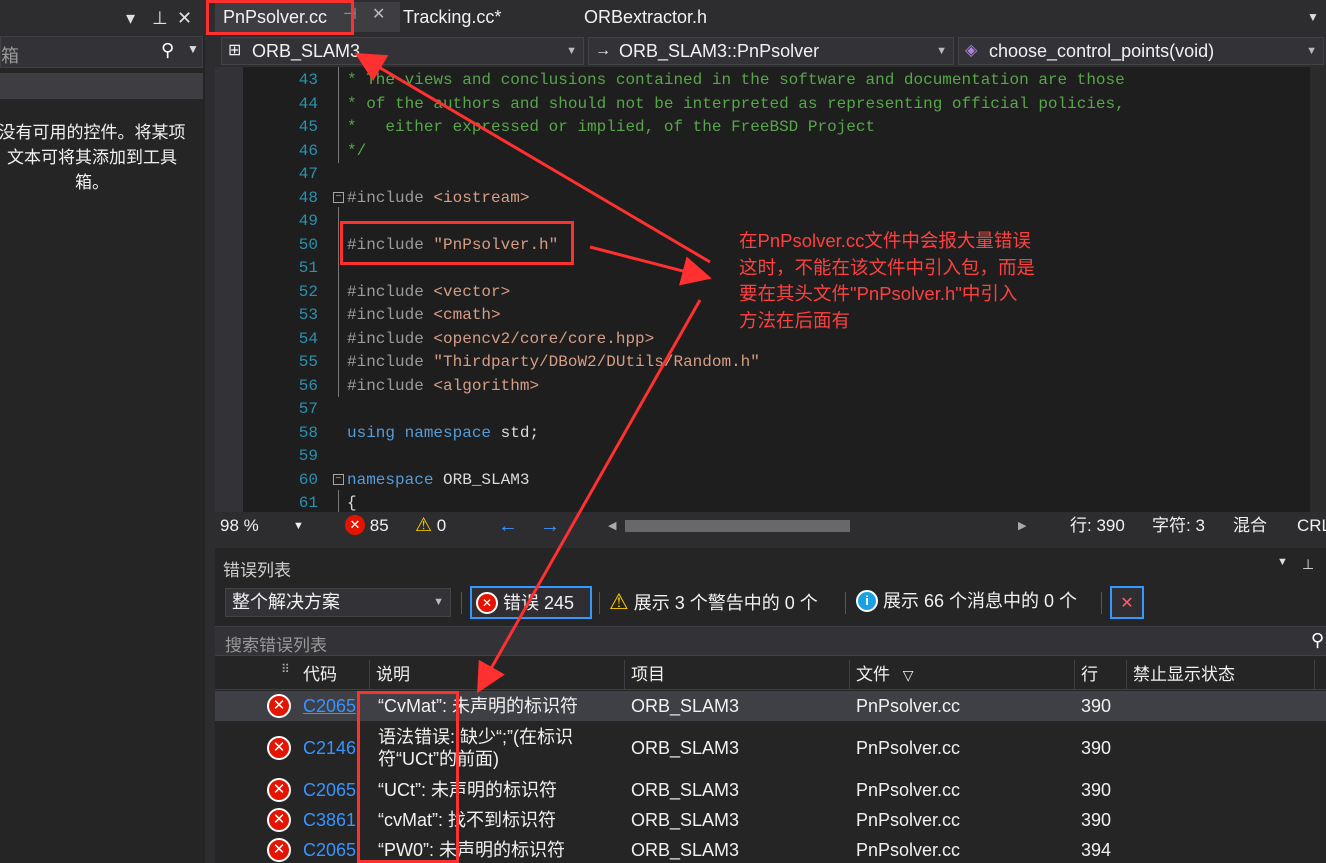 The width and height of the screenshot is (1326, 863). Describe the element at coordinates (1318, 289) in the screenshot. I see `vertical-scrollbar` at that location.